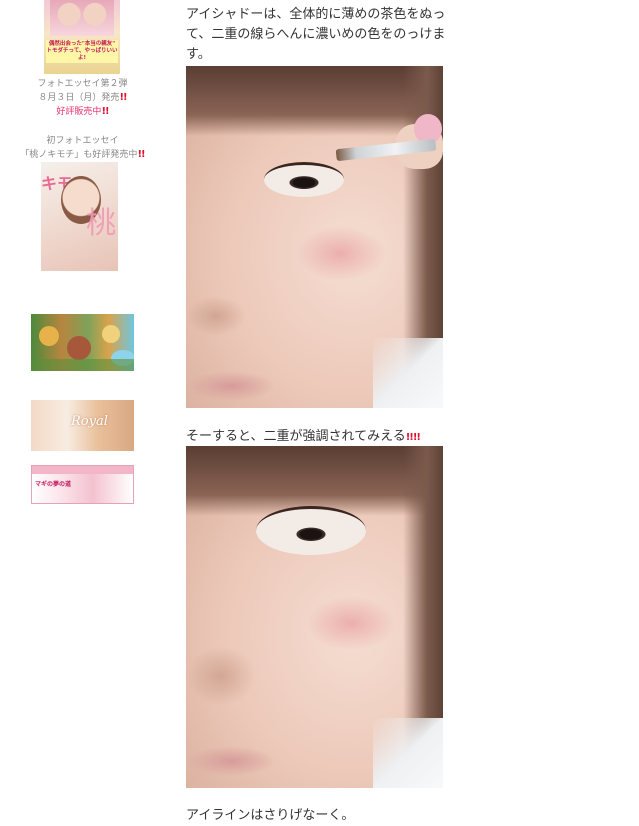  I want to click on banner-illustration, so click(82, 342).